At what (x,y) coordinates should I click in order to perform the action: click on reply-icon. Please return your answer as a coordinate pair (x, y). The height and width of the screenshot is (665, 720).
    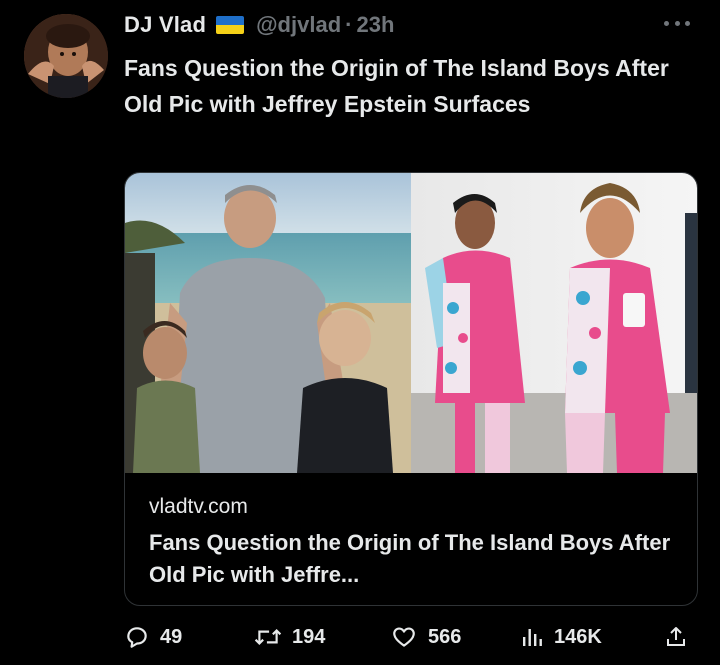
    Looking at the image, I should click on (137, 637).